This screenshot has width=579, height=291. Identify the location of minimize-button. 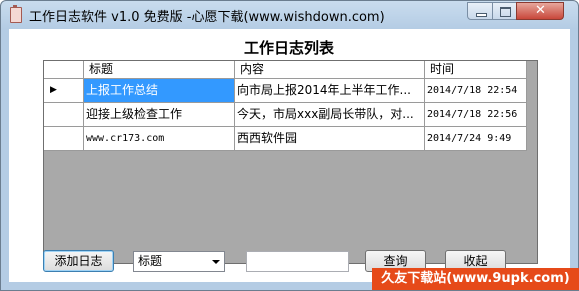
(480, 11).